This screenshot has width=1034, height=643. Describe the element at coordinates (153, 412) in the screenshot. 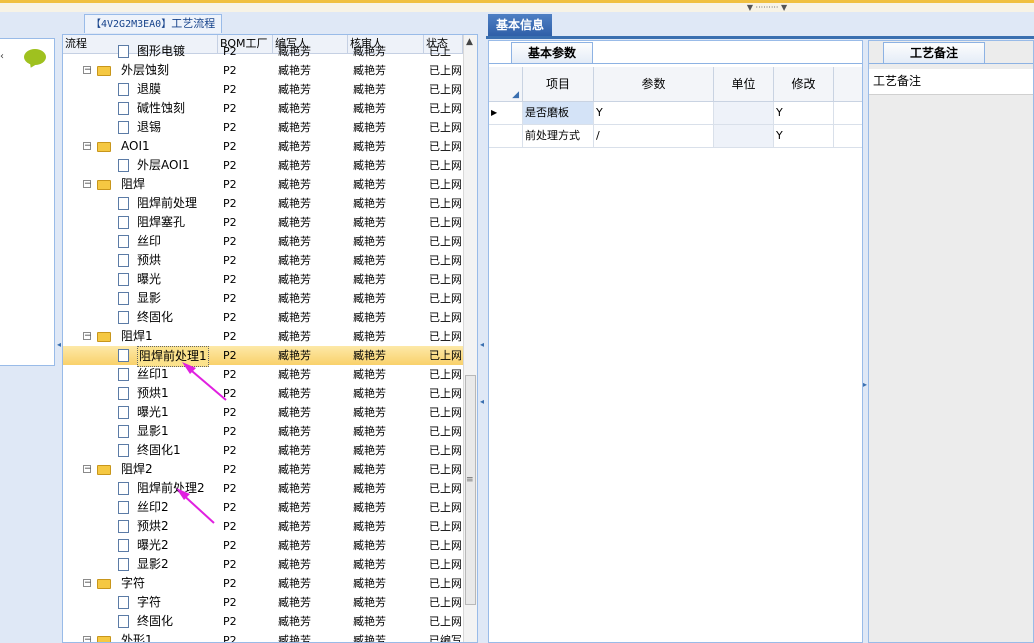

I see `tree-node-label: 曝光1` at that location.